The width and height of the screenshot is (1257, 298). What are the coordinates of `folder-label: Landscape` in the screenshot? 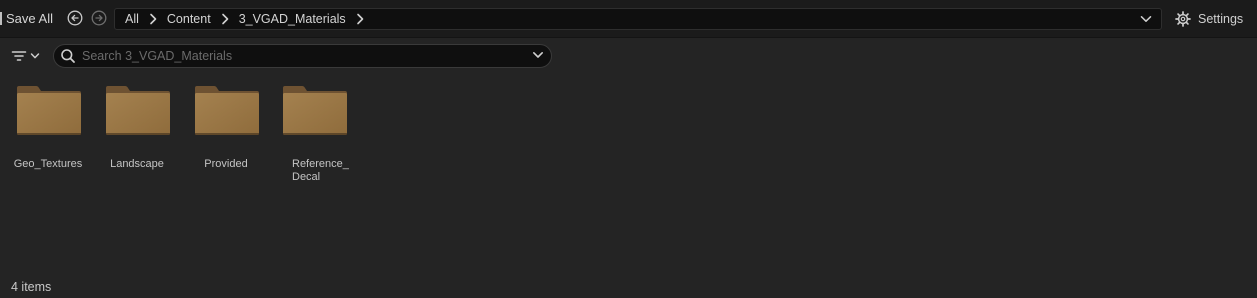 It's located at (137, 164).